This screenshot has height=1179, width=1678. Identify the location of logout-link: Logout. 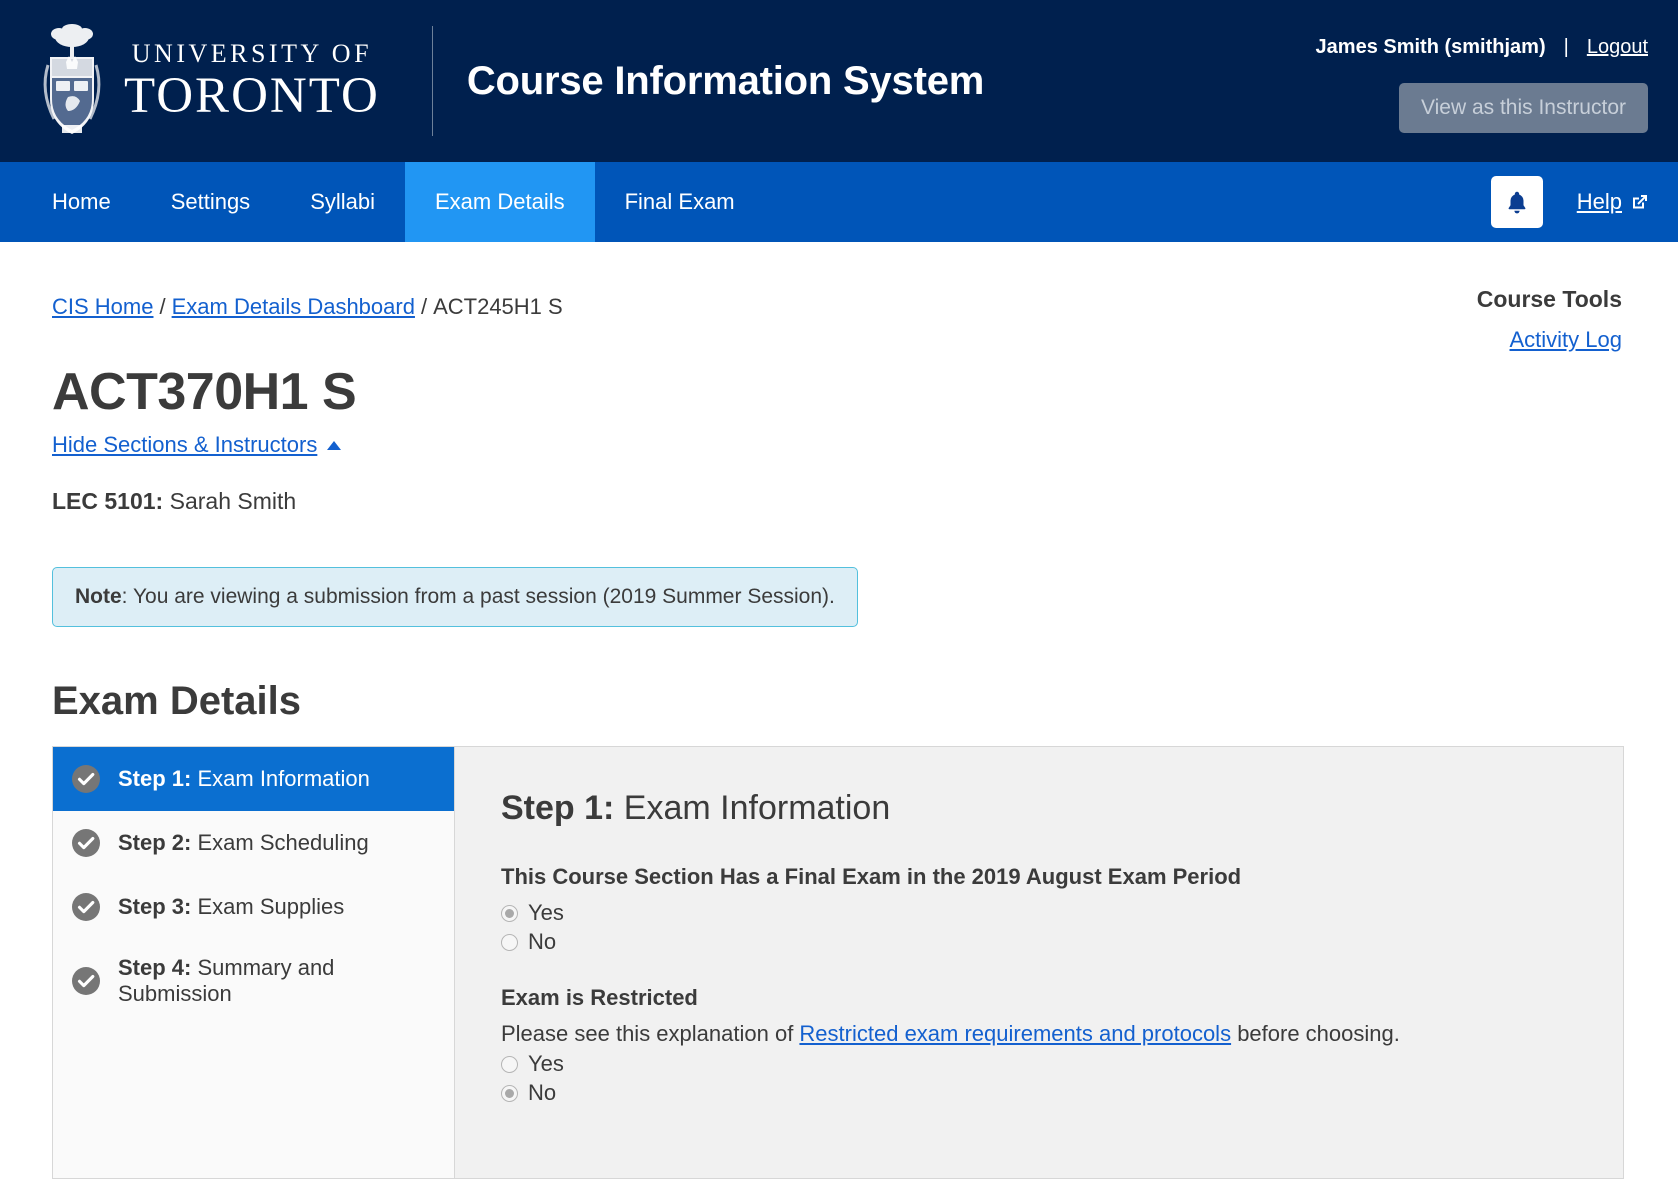
(1617, 47).